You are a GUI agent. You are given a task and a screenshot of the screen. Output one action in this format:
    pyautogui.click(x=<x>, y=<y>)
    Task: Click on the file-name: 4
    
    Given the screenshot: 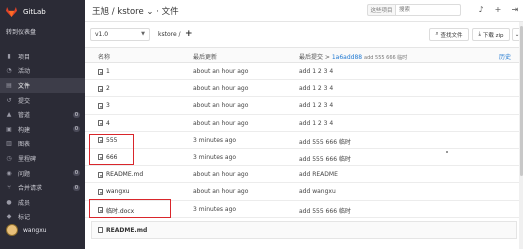 What is the action you would take?
    pyautogui.click(x=108, y=123)
    